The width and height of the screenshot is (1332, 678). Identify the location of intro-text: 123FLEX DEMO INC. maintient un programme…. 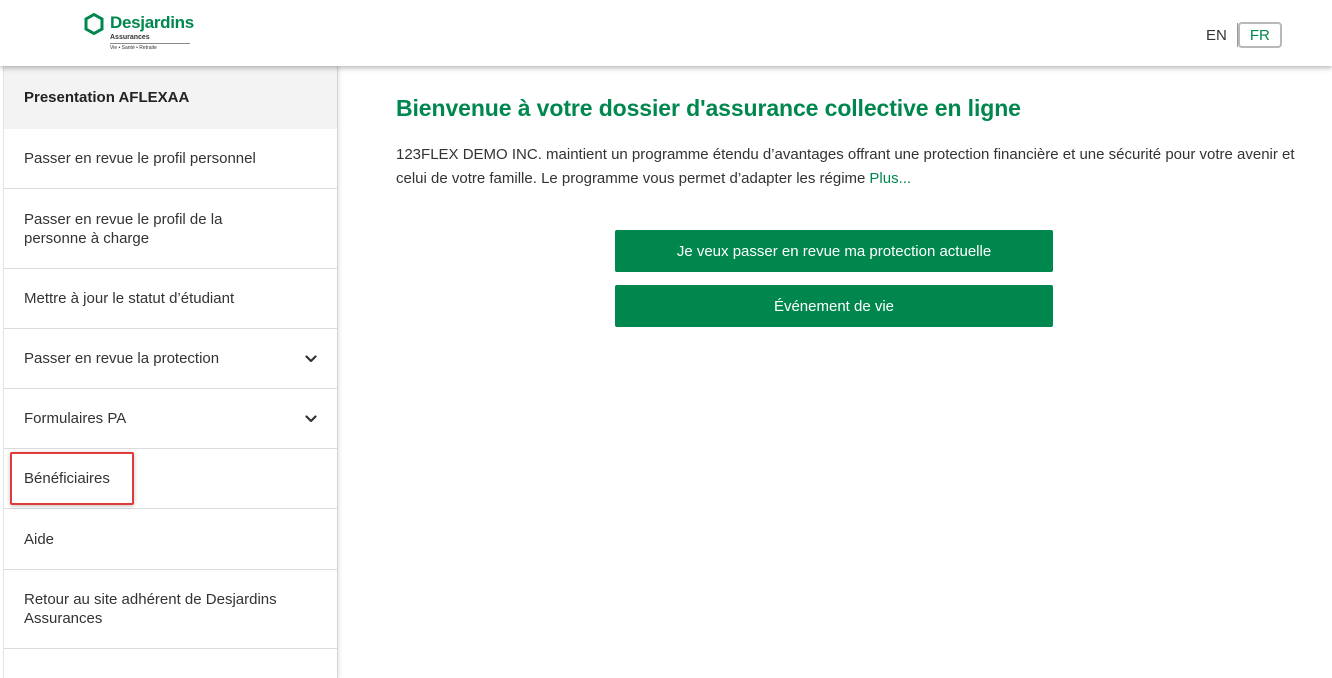
(845, 166).